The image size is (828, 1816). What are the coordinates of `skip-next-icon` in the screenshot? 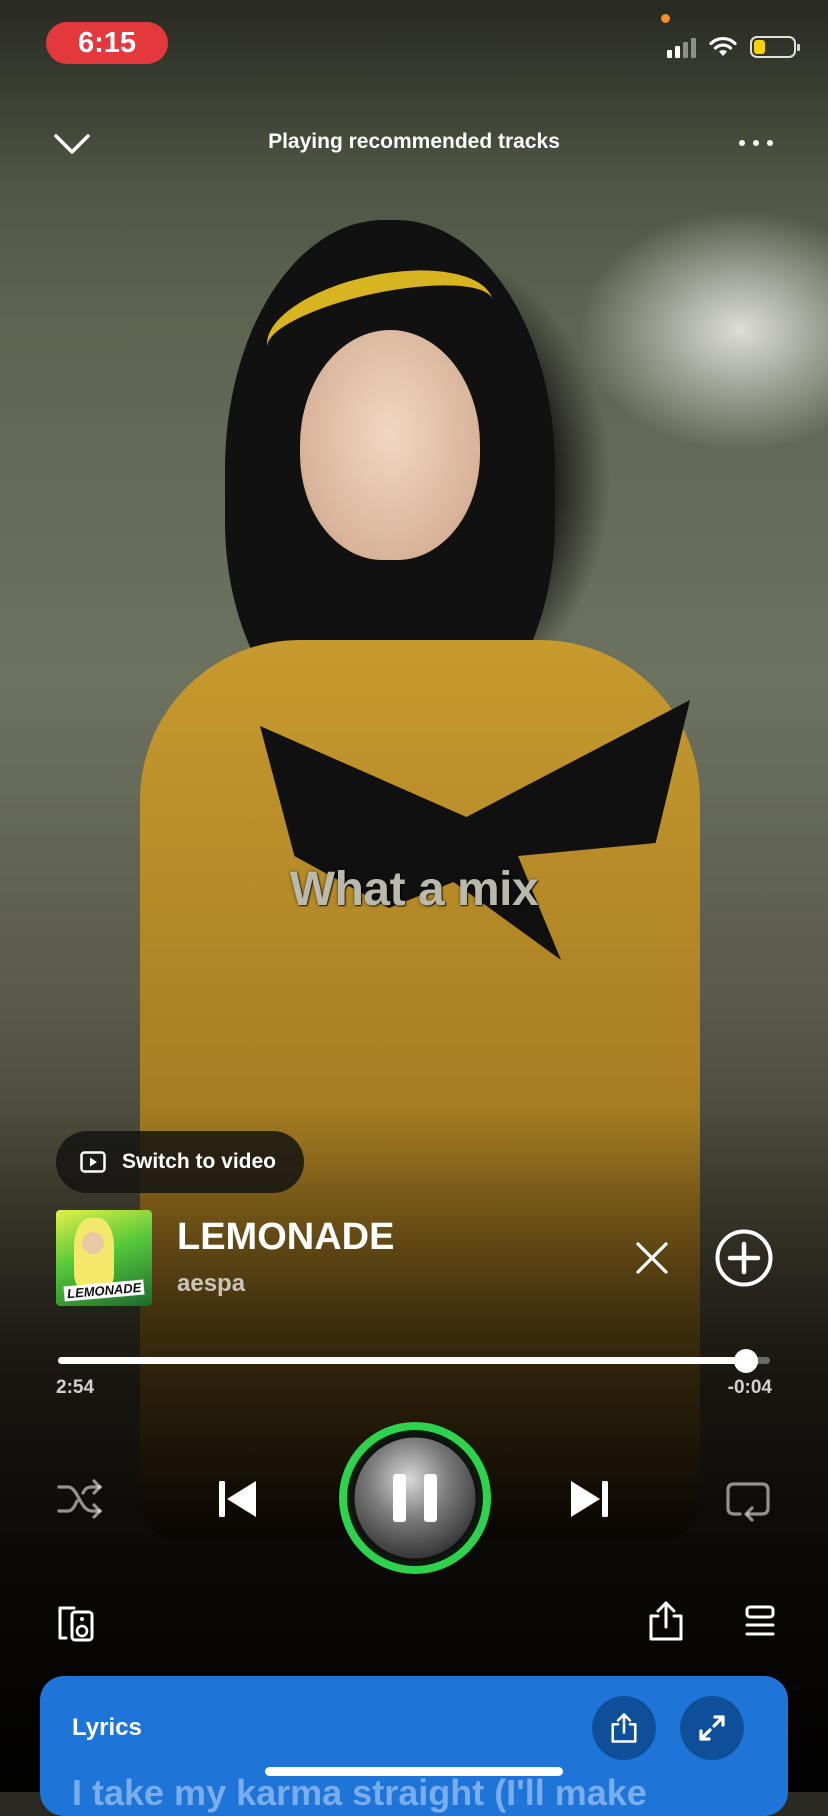 It's located at (589, 1499).